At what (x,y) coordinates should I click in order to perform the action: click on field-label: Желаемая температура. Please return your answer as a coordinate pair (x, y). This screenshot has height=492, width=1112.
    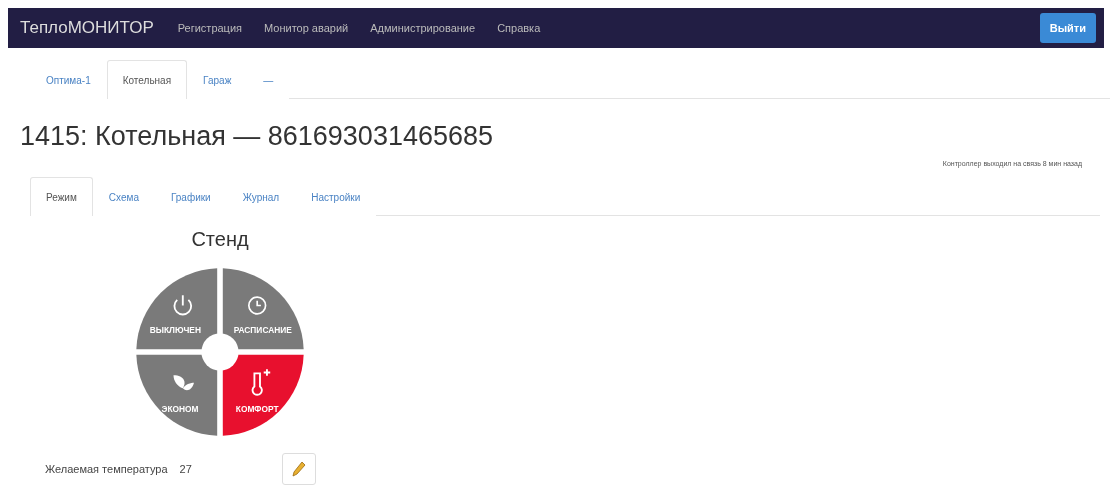
    Looking at the image, I should click on (106, 469).